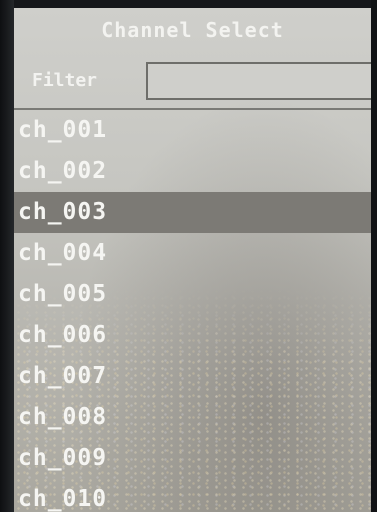 The image size is (377, 512). What do you see at coordinates (192, 417) in the screenshot?
I see `channel-list-item: ch_008` at bounding box center [192, 417].